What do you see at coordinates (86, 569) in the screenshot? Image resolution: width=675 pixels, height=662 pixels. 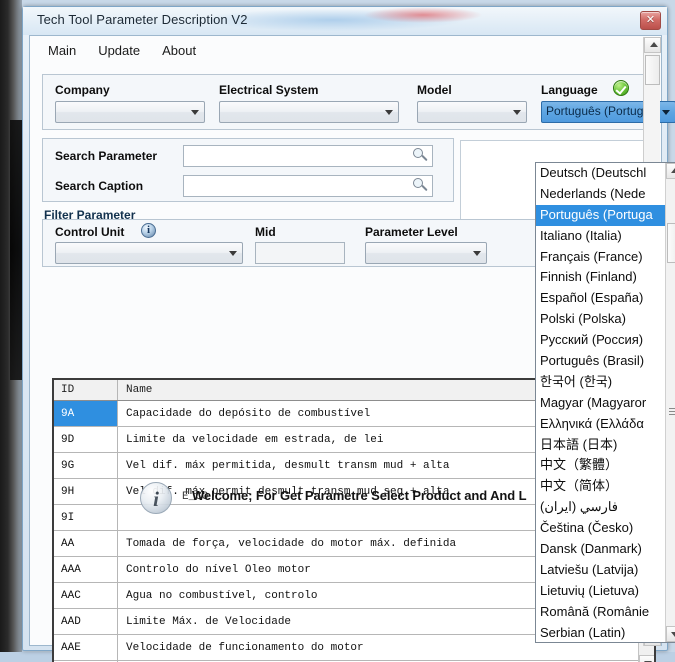 I see `cell-id: AAA` at bounding box center [86, 569].